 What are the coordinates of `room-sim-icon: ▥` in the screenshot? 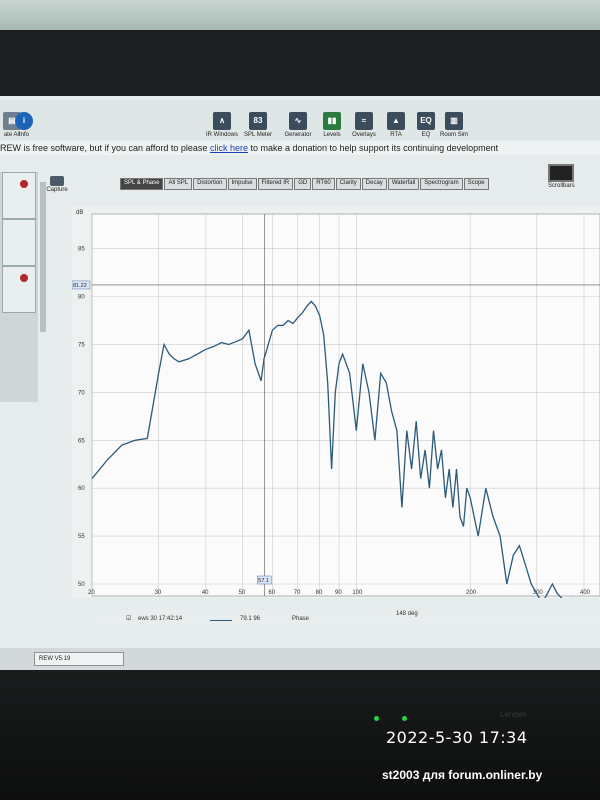 It's located at (454, 121).